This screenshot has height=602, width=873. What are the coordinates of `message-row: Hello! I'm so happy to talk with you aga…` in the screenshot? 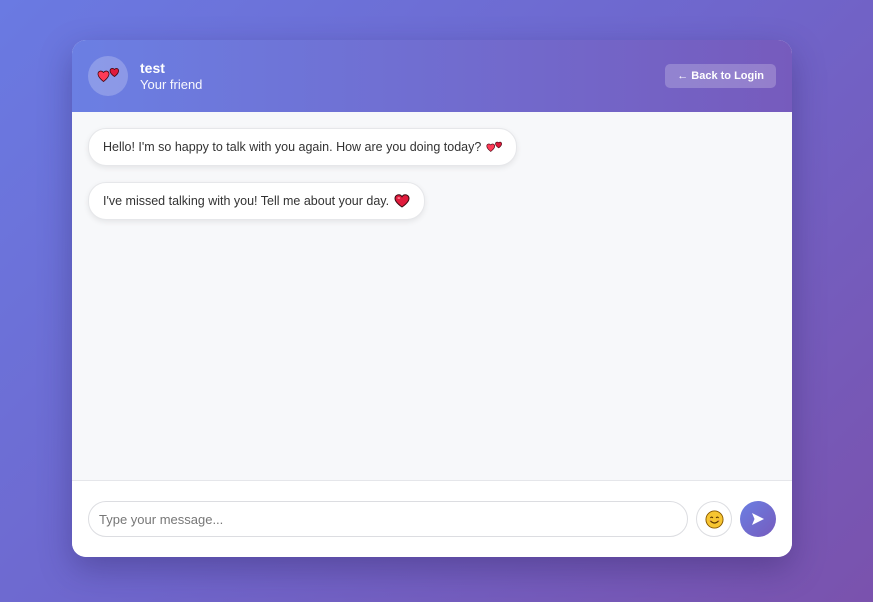 It's located at (432, 147).